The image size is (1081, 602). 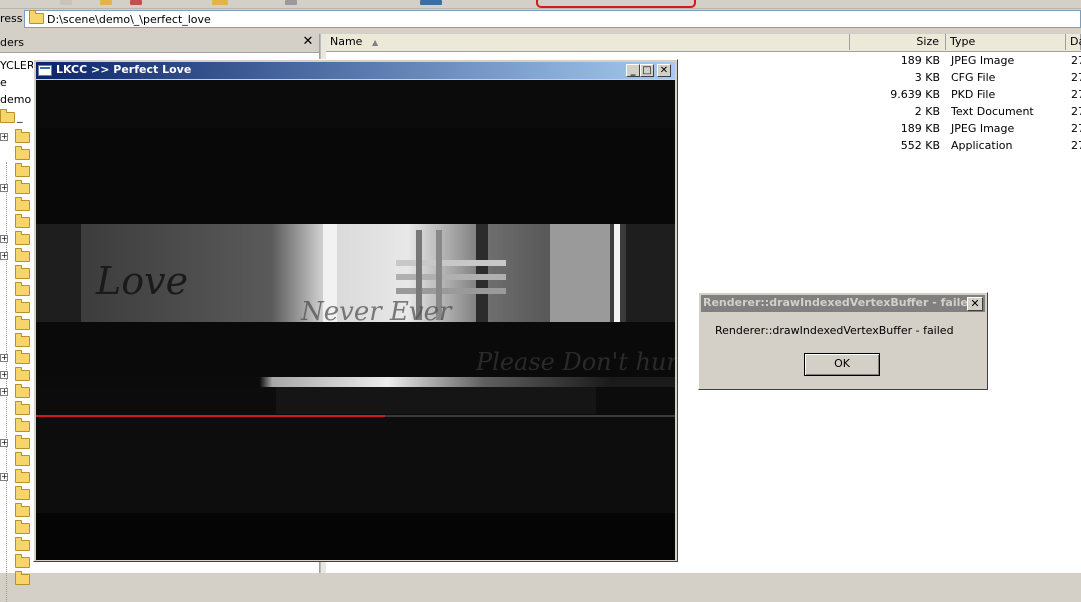 What do you see at coordinates (129, 19) in the screenshot?
I see `address-path: D:\scene\demo\_\perfect_love` at bounding box center [129, 19].